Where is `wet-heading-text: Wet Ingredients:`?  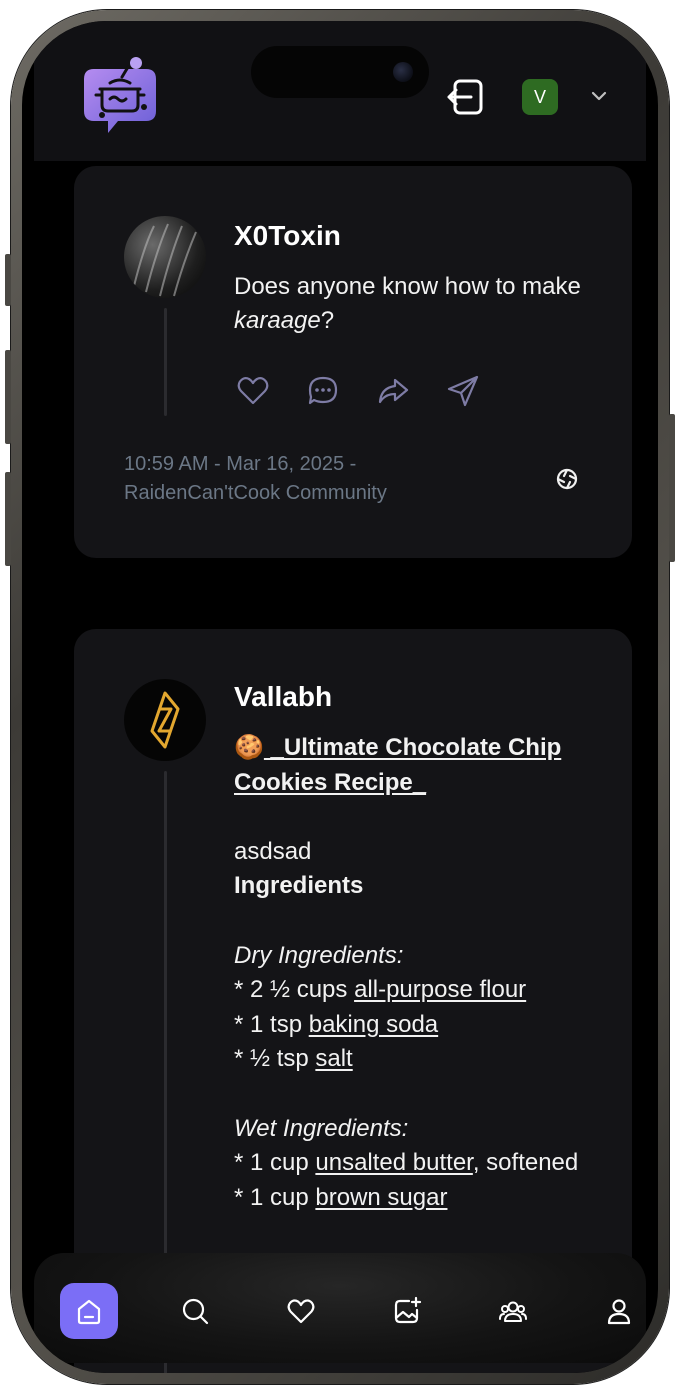
wet-heading-text: Wet Ingredients: is located at coordinates (321, 1128).